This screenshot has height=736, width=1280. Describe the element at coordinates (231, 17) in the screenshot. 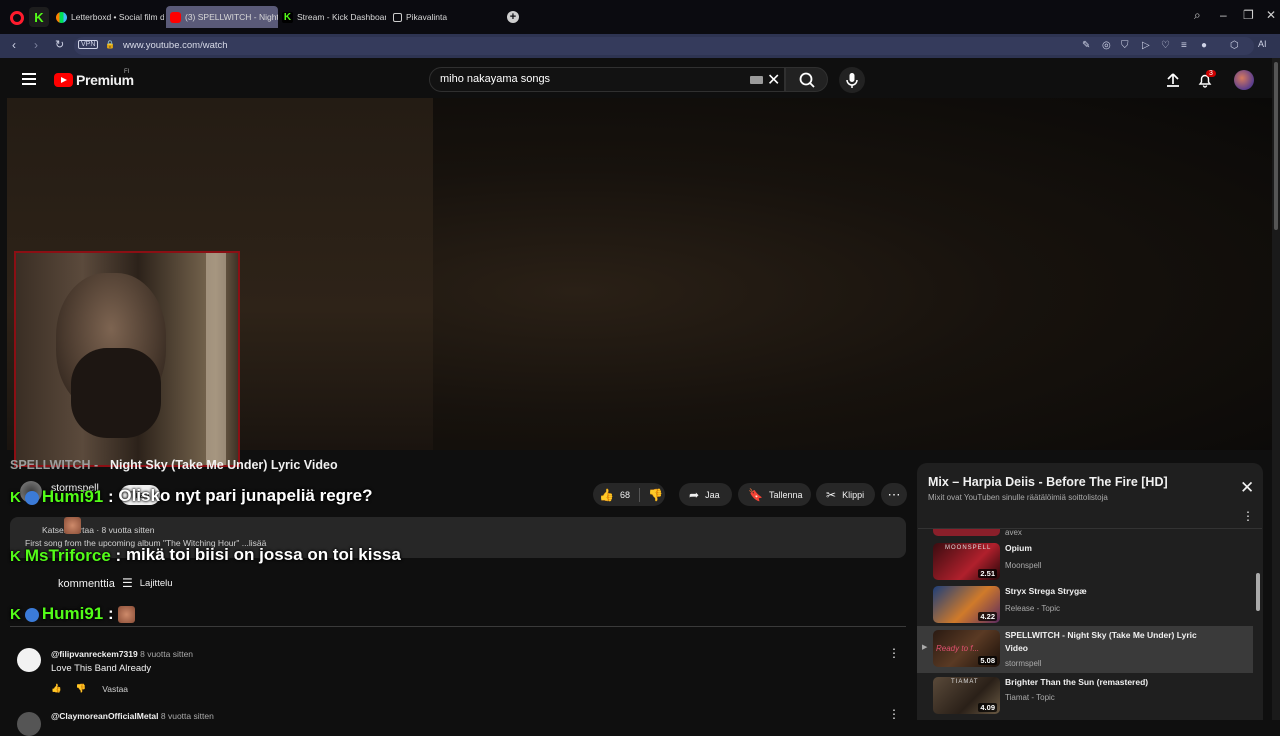

I see `tab-label: (3) SPELLWITCH - Night Sk` at that location.